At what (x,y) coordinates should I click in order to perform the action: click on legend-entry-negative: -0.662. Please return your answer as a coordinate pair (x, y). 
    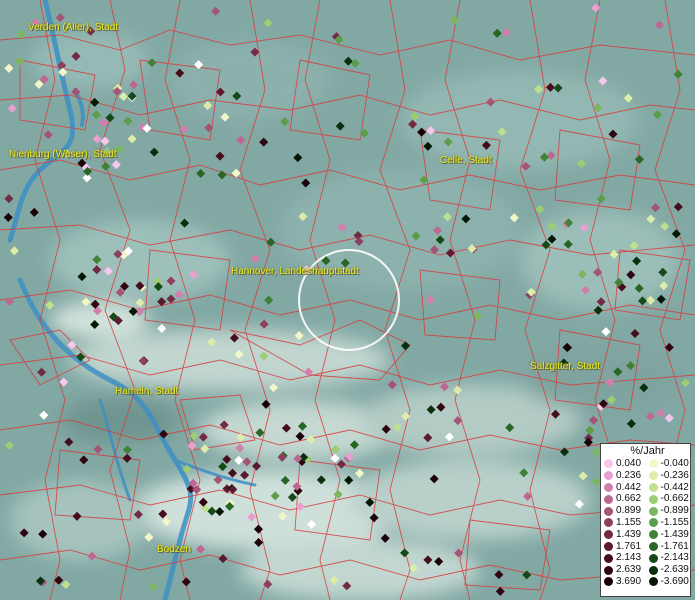
    Looking at the image, I should click on (668, 499).